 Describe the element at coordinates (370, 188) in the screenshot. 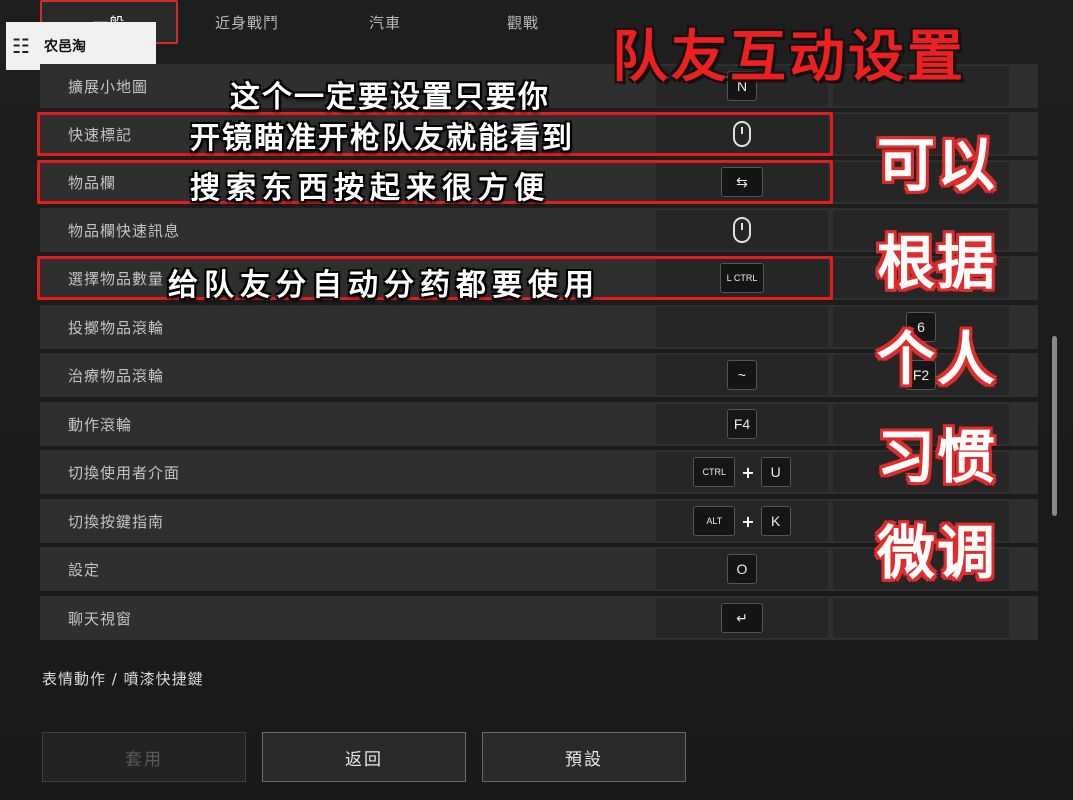

I see `overlay-caption-3: 搜索东西按起来很方便` at that location.